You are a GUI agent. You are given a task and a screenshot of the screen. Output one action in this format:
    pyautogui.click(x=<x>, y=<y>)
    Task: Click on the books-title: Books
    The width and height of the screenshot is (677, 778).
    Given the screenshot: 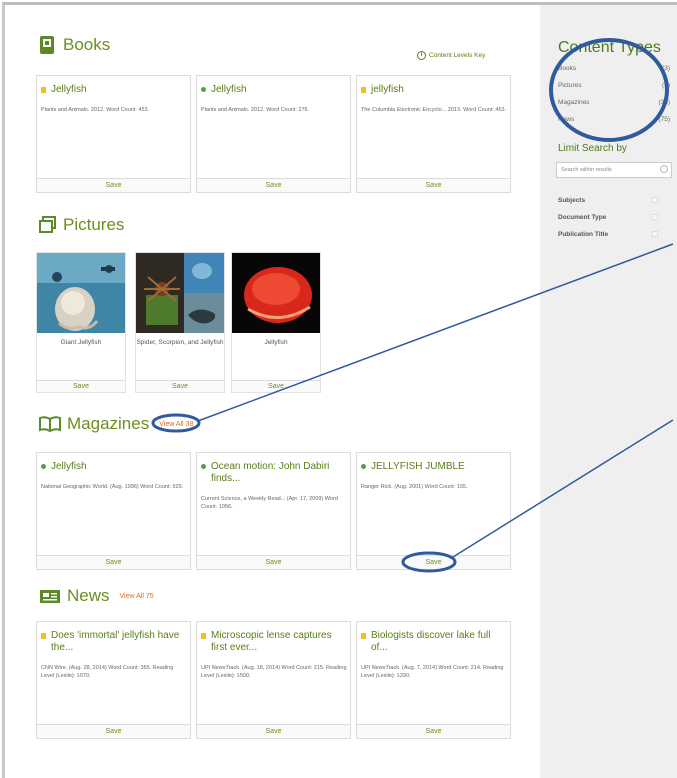 What is the action you would take?
    pyautogui.click(x=86, y=45)
    